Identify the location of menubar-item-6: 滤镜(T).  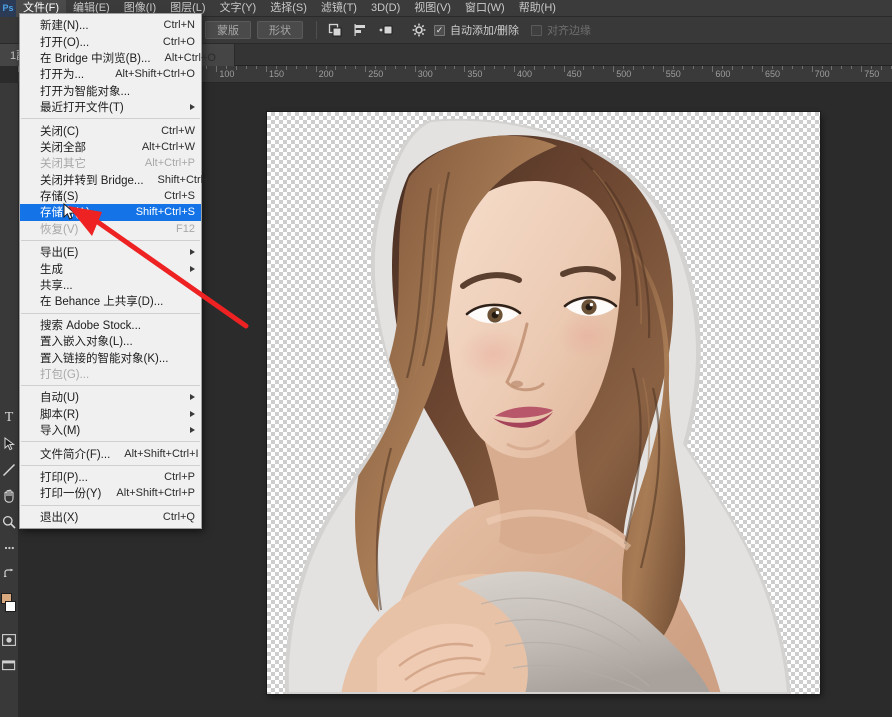
(339, 8).